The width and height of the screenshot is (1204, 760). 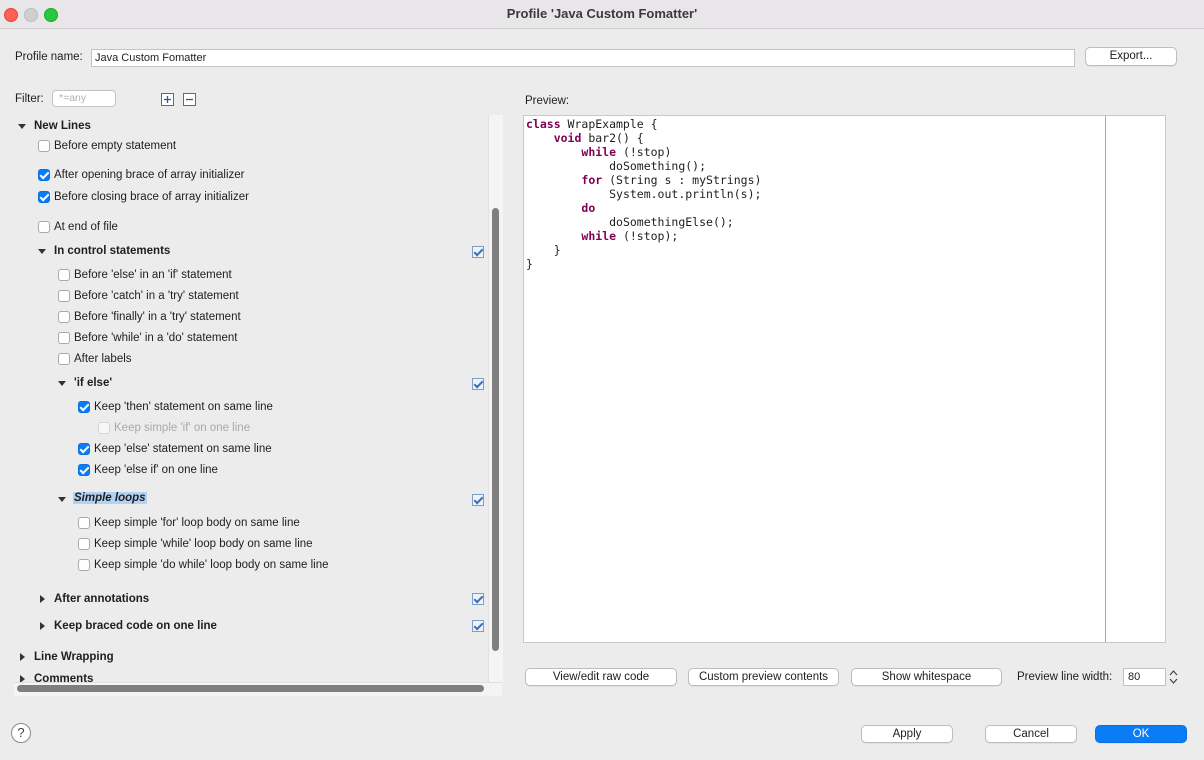 What do you see at coordinates (84, 523) in the screenshot?
I see `keep-for-checkbox` at bounding box center [84, 523].